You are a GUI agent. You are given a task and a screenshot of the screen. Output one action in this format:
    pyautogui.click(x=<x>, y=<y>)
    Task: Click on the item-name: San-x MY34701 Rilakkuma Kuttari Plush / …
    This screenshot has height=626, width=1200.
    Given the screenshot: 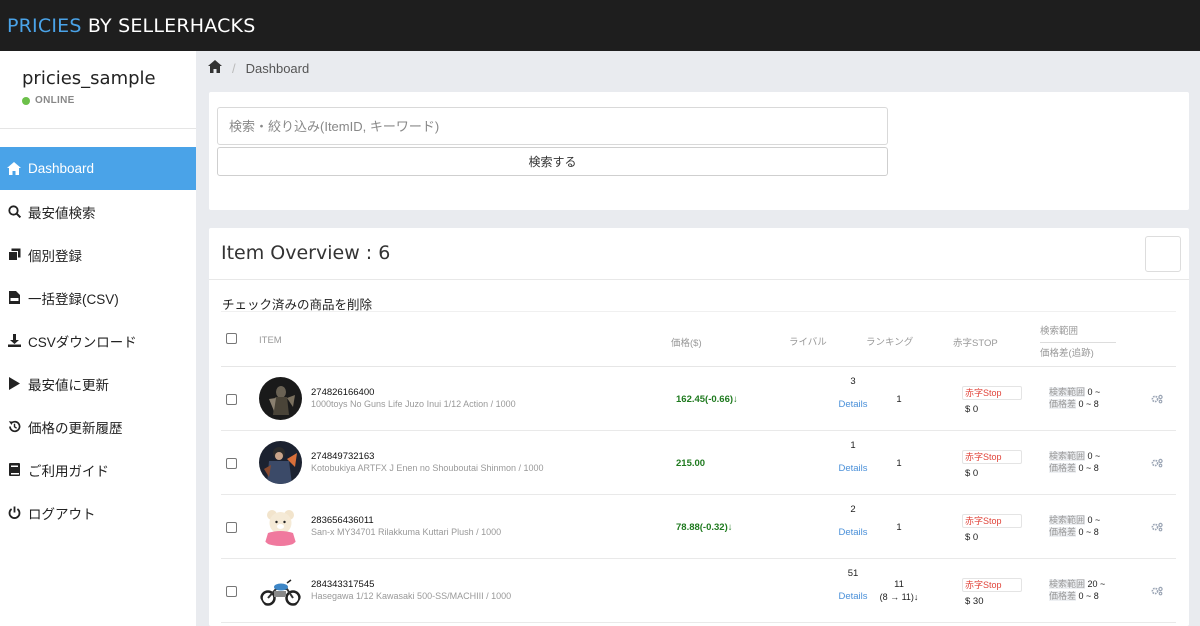 What is the action you would take?
    pyautogui.click(x=406, y=532)
    